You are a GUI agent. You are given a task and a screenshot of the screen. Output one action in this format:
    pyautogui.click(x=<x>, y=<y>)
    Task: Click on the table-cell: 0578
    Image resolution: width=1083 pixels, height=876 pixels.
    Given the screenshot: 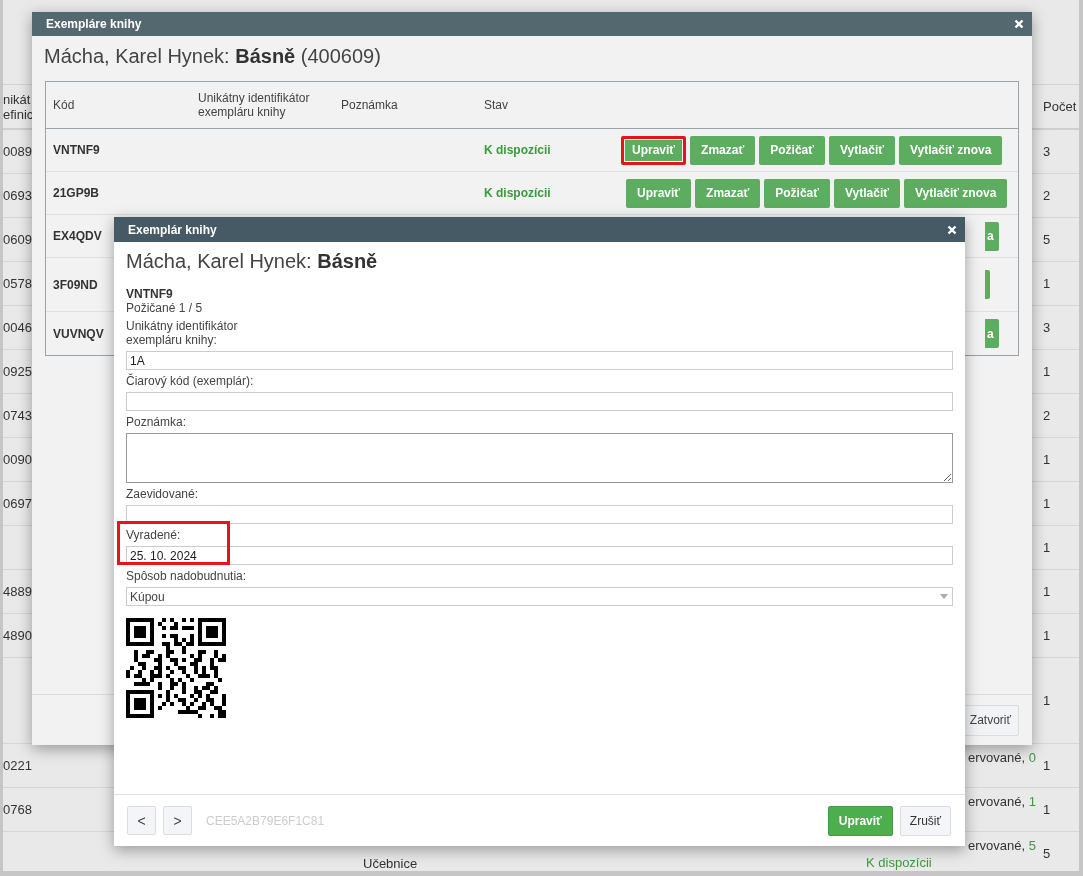 What is the action you would take?
    pyautogui.click(x=17, y=283)
    